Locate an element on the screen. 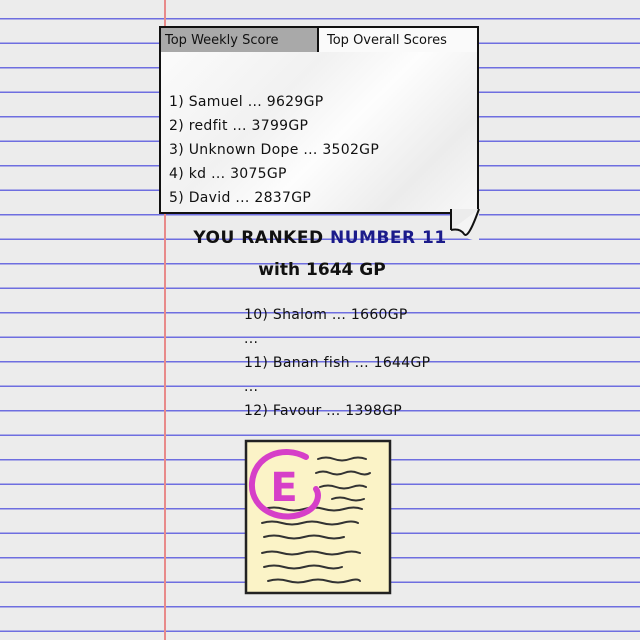 Image resolution: width=640 pixels, height=640 pixels. grade-note-badge: E is located at coordinates (318, 517).